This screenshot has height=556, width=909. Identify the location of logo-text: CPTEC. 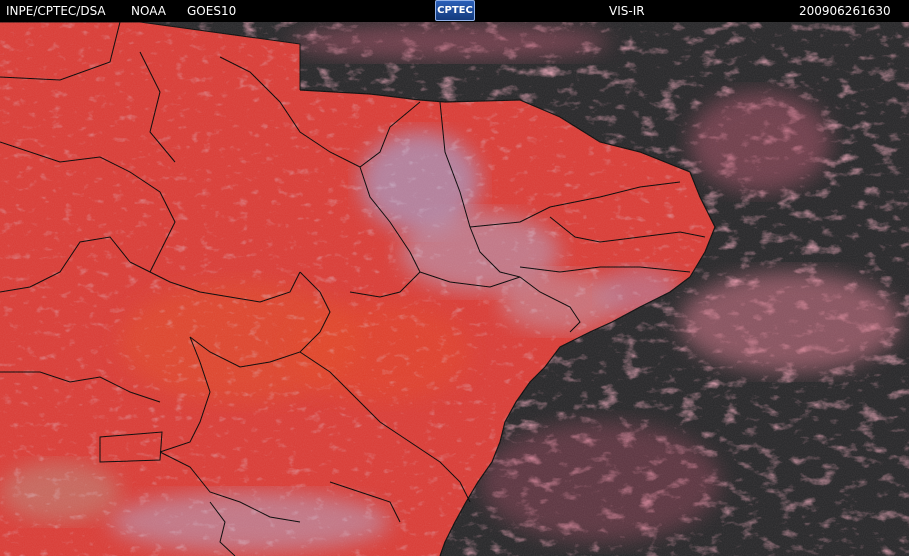
(455, 10).